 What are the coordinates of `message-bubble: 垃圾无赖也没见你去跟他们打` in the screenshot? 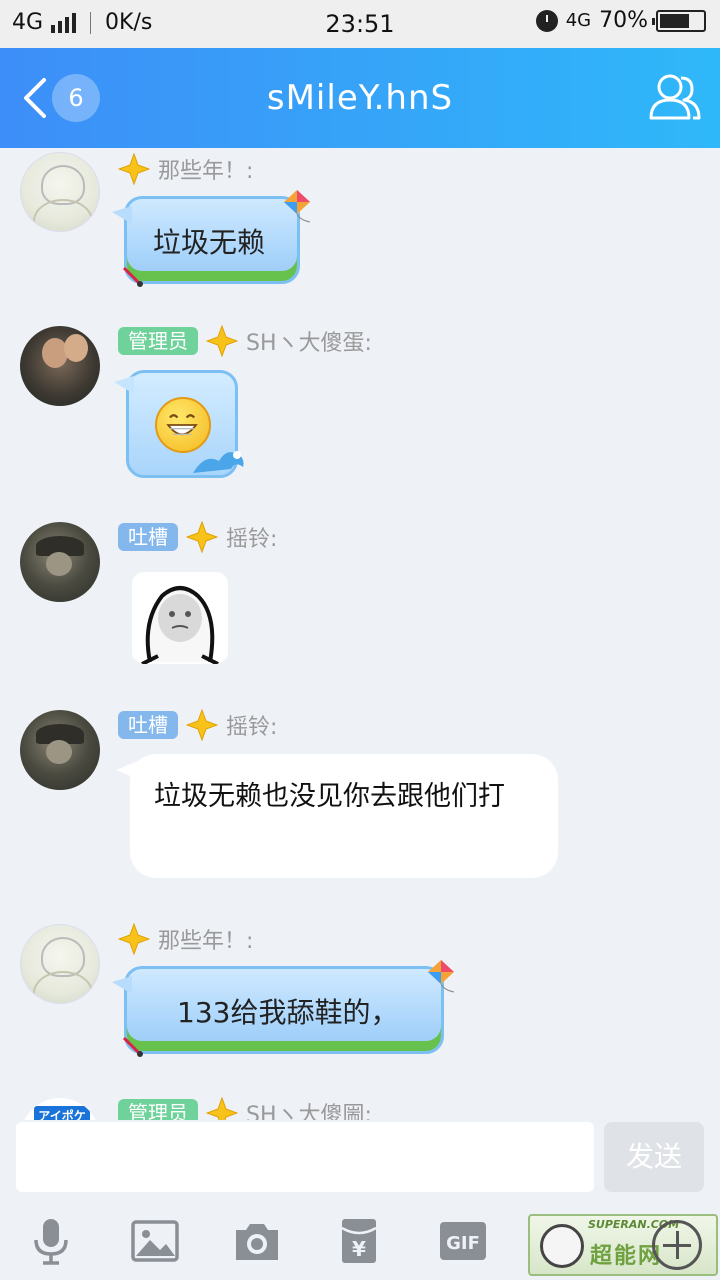 It's located at (344, 816).